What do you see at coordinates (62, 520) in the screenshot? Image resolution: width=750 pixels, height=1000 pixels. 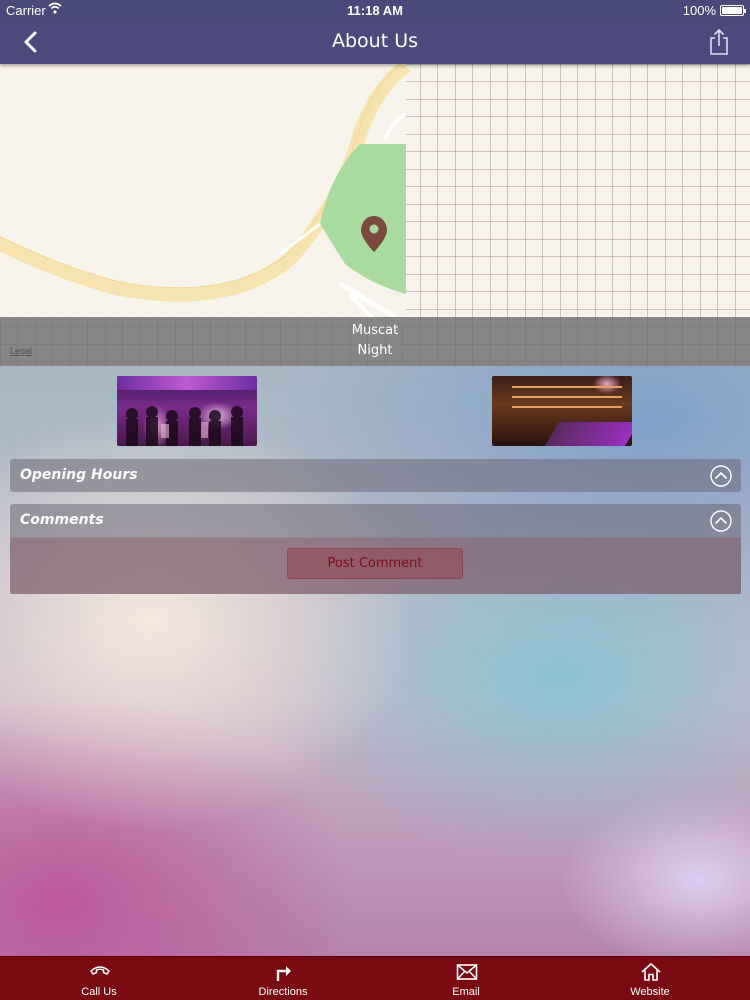 I see `comments-title: Comments` at bounding box center [62, 520].